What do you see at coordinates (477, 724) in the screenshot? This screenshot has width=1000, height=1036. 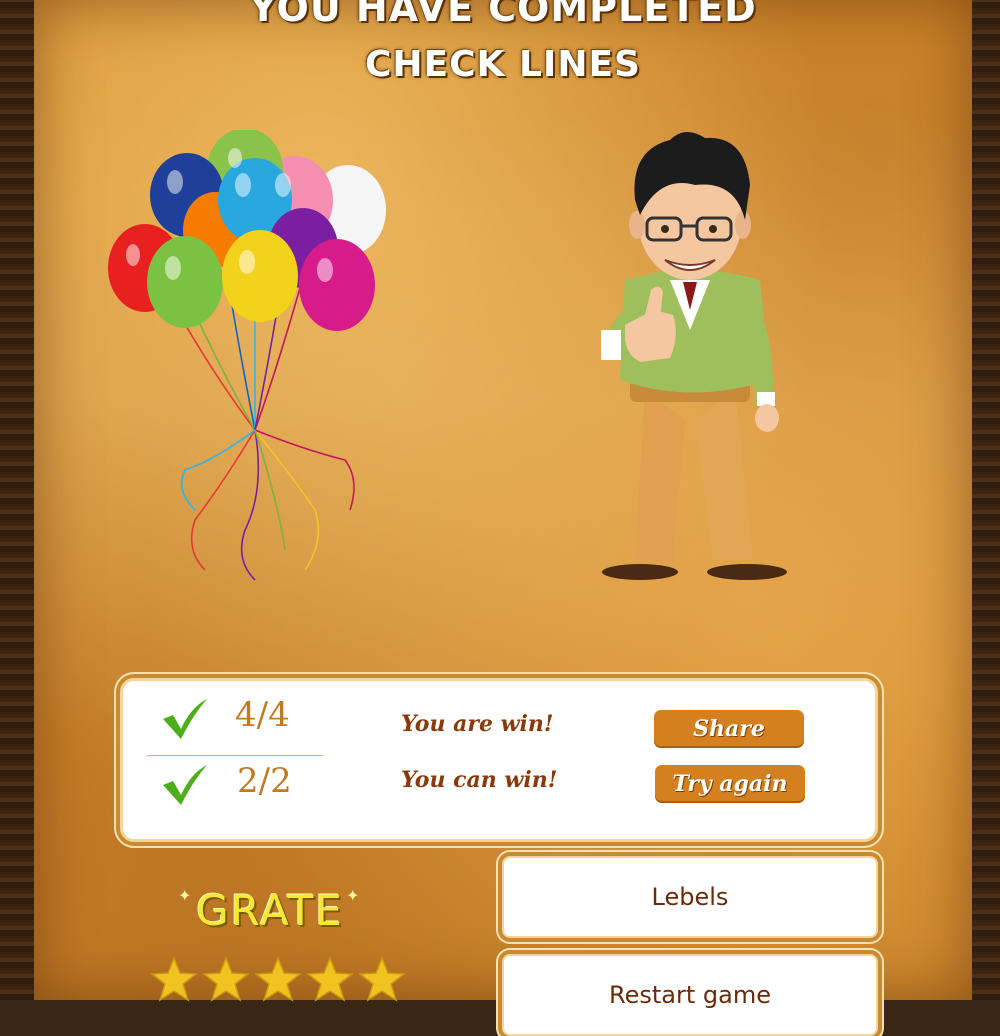 I see `win-message: You are win!` at bounding box center [477, 724].